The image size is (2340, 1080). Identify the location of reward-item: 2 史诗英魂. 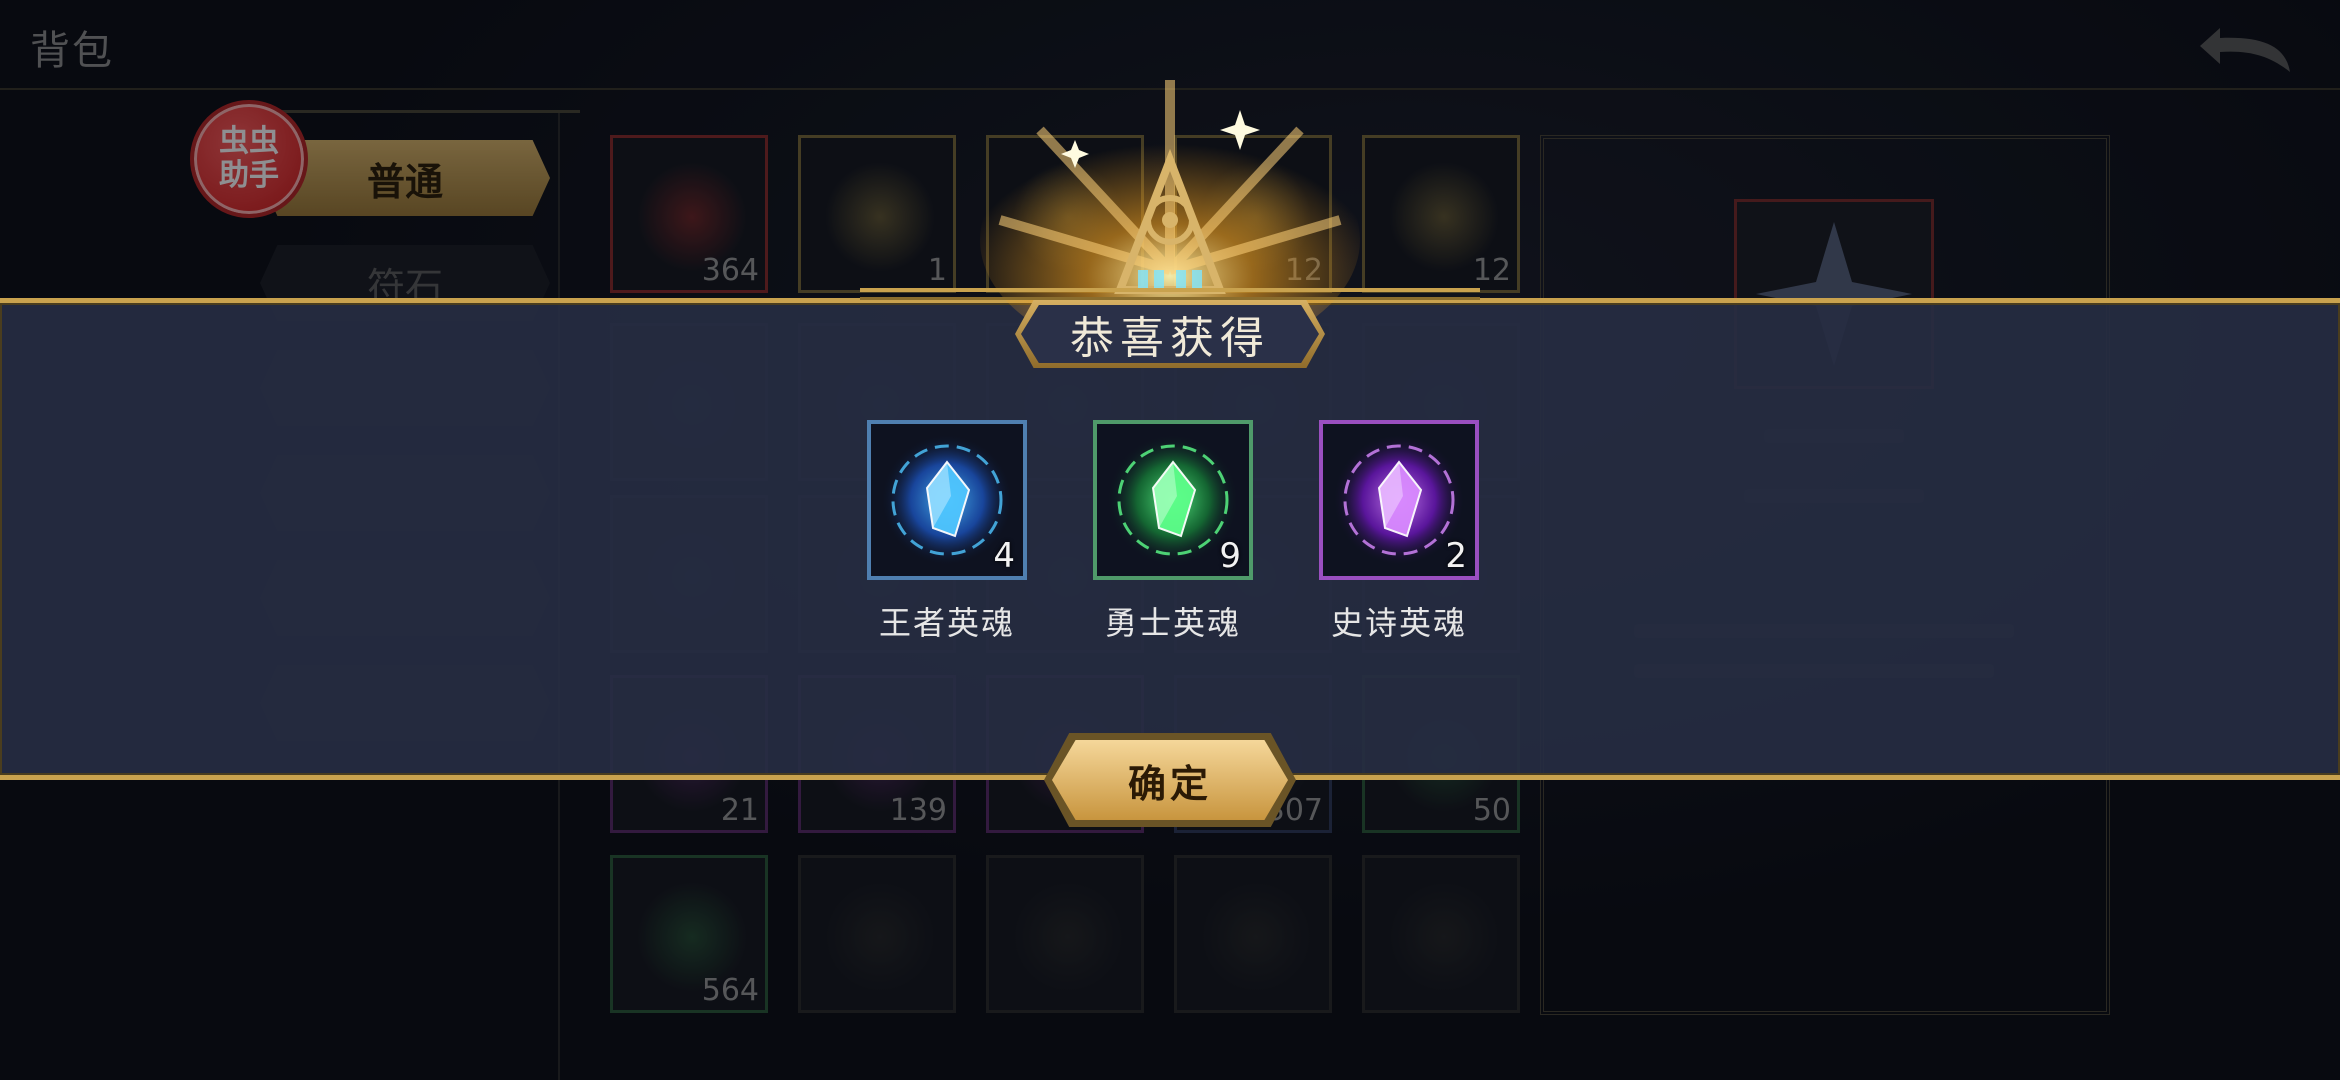
(1399, 532).